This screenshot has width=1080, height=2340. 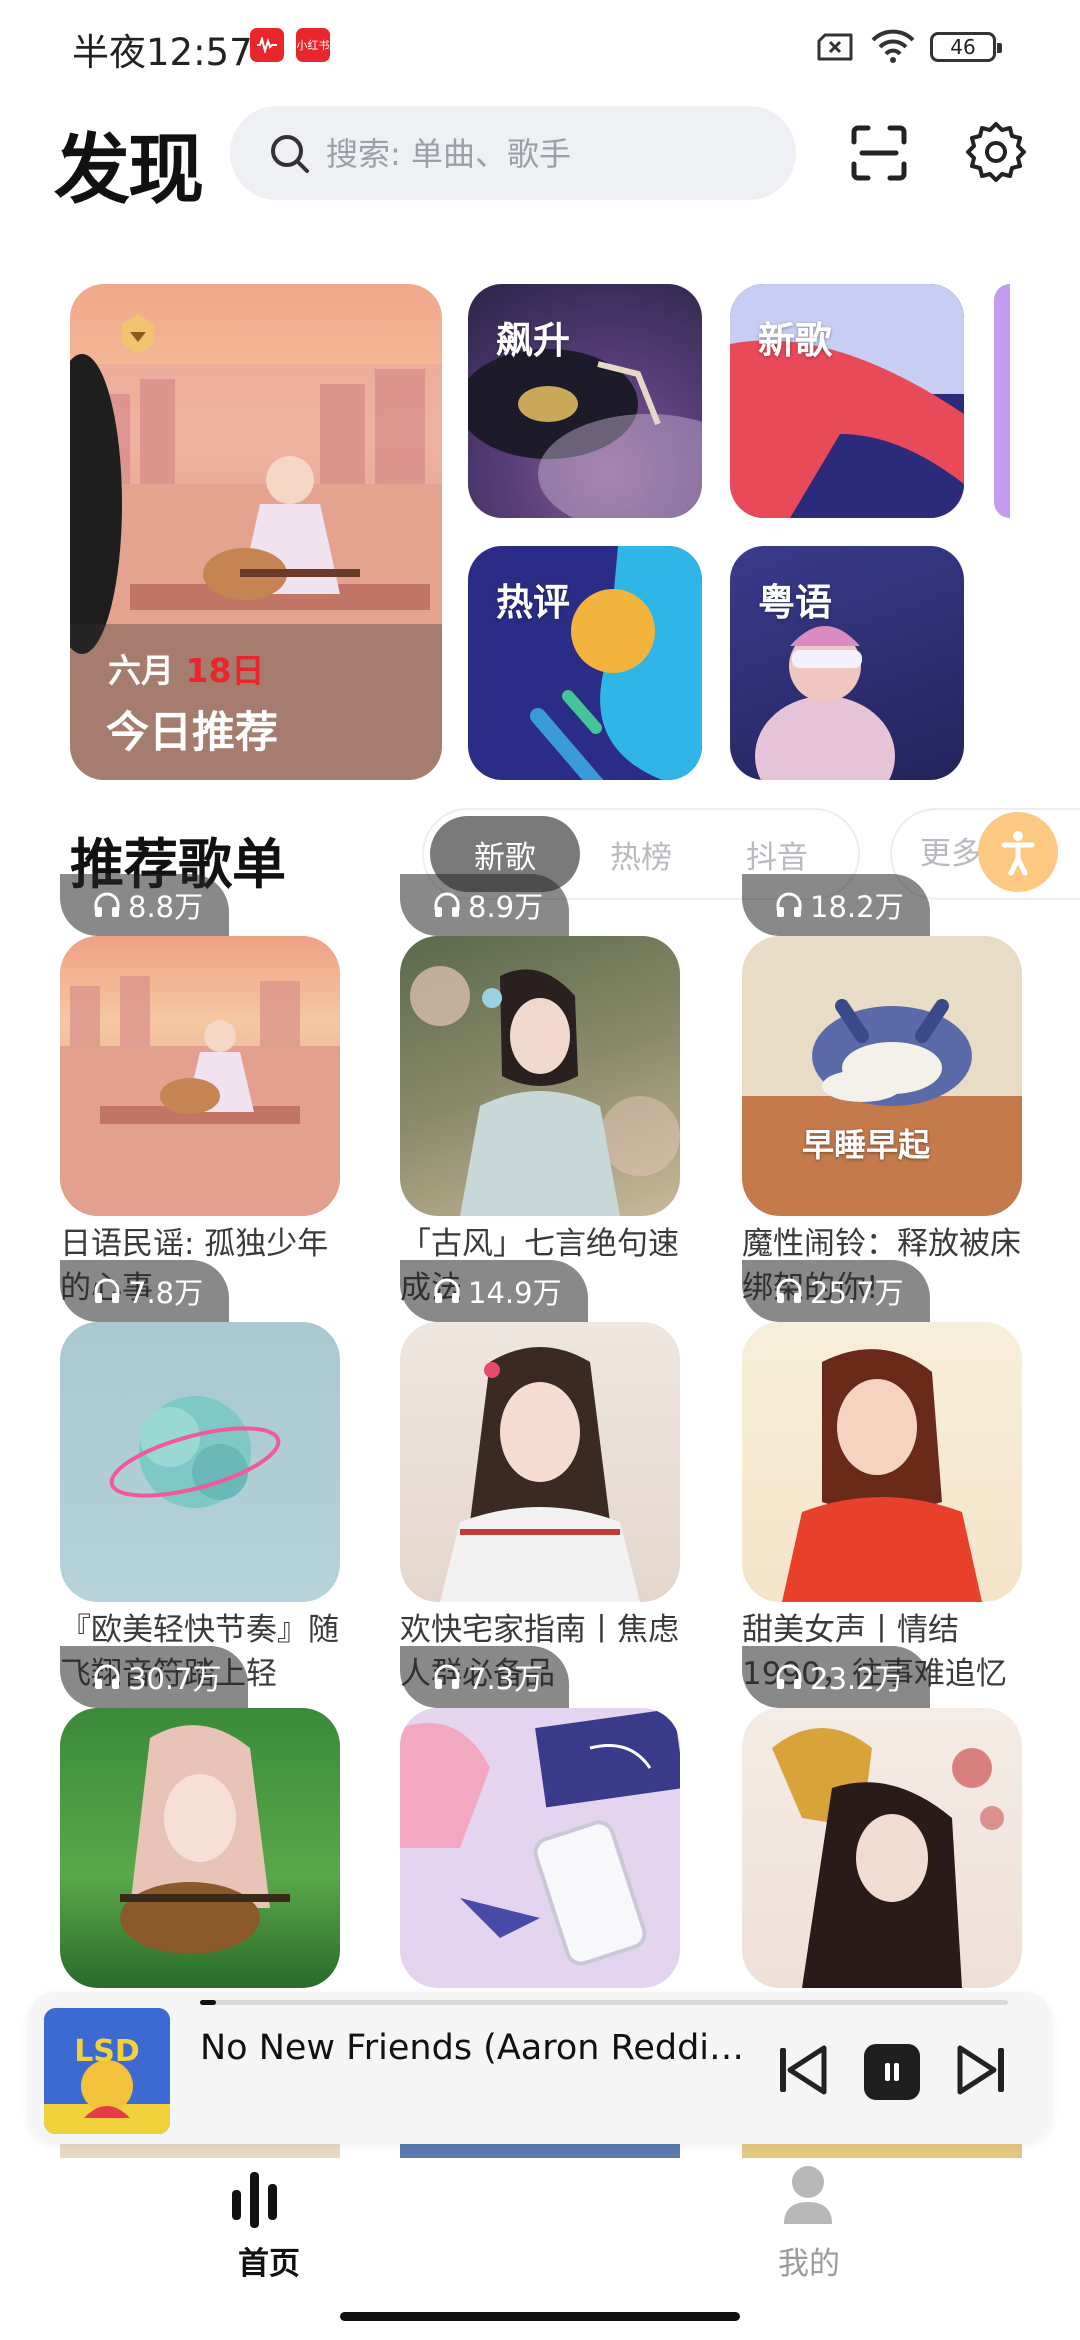 I want to click on pause-button, so click(x=892, y=2072).